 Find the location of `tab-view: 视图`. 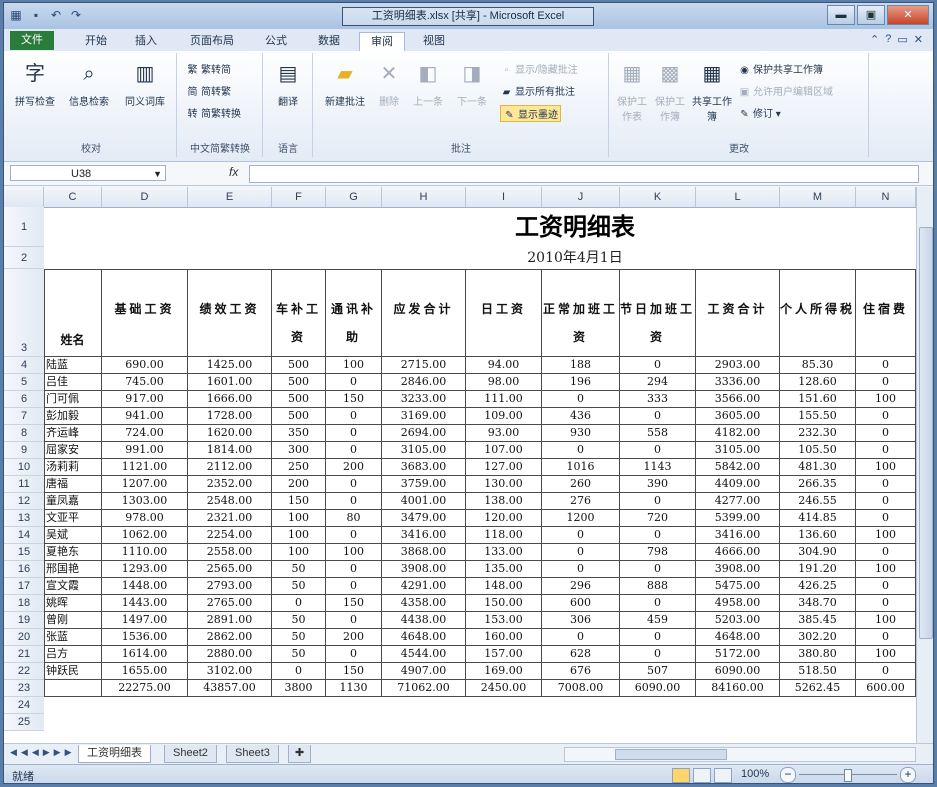

tab-view: 视图 is located at coordinates (434, 41).